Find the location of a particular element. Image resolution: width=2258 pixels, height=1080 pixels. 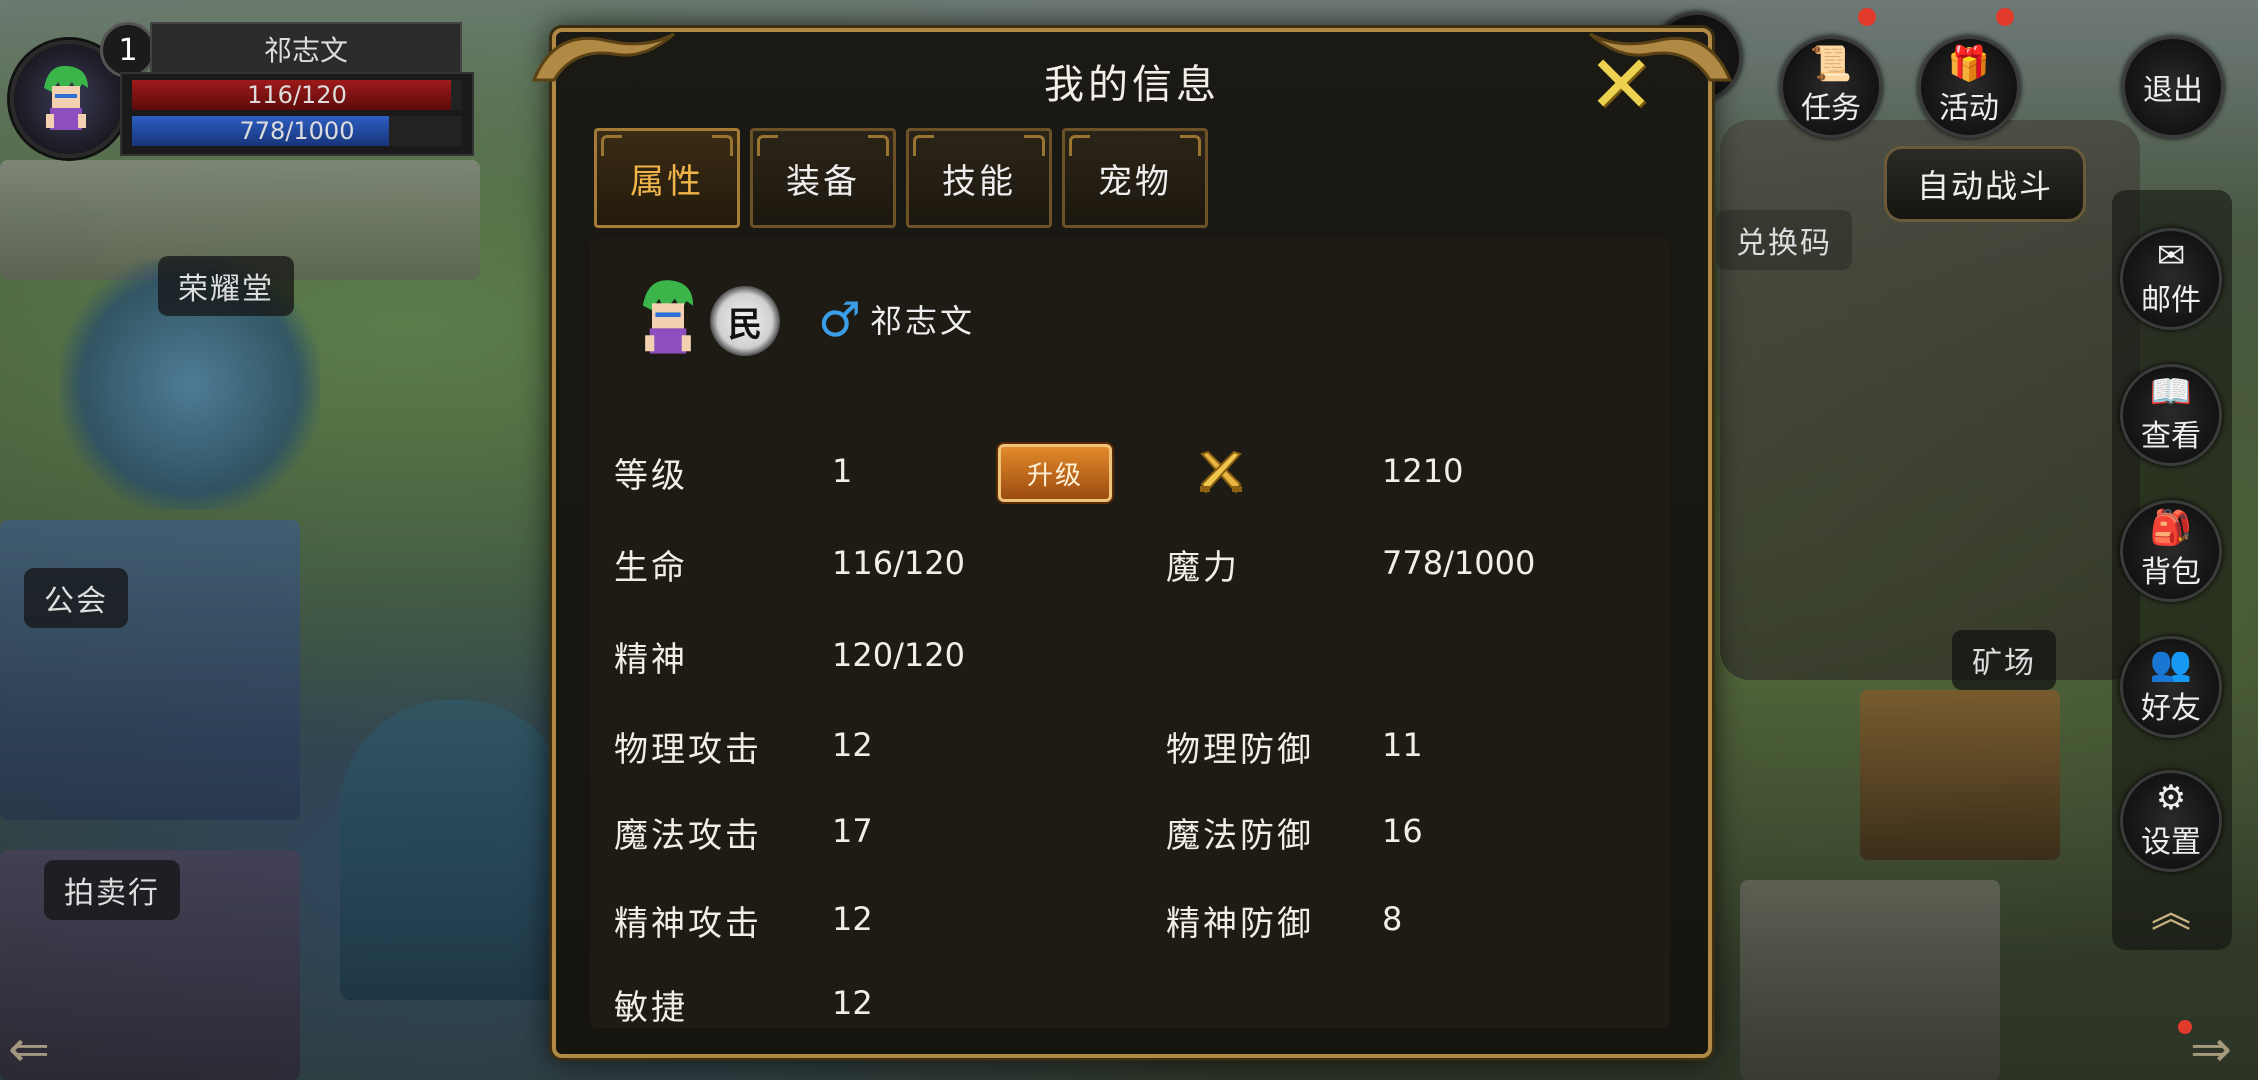

friends-icon: 👥 is located at coordinates (2171, 664).